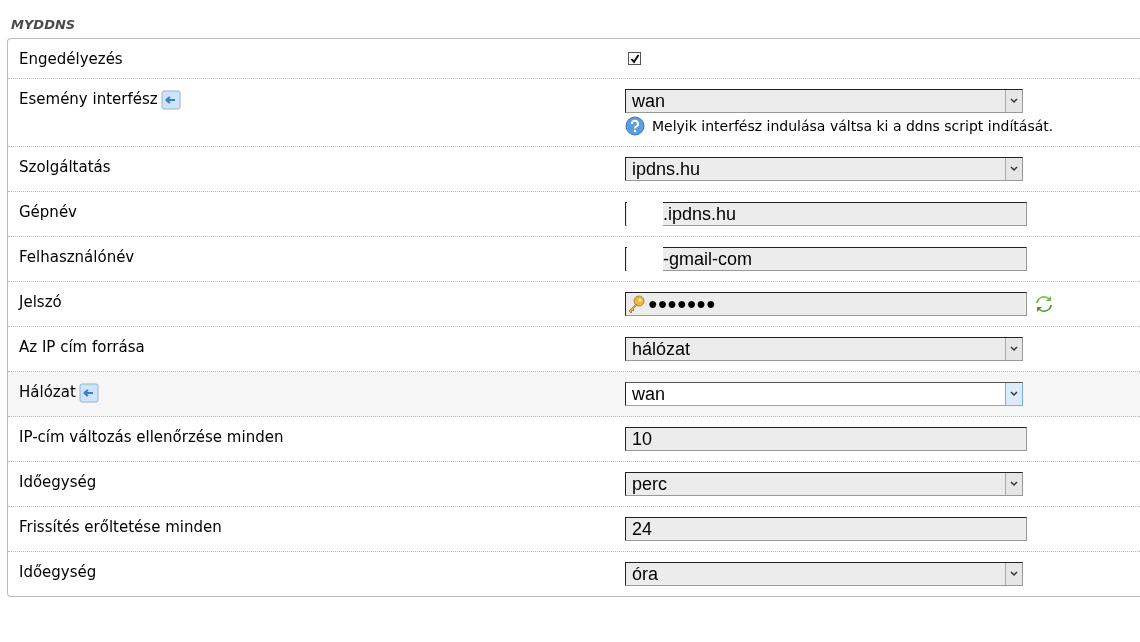  Describe the element at coordinates (1044, 304) in the screenshot. I see `refresh-icon` at that location.